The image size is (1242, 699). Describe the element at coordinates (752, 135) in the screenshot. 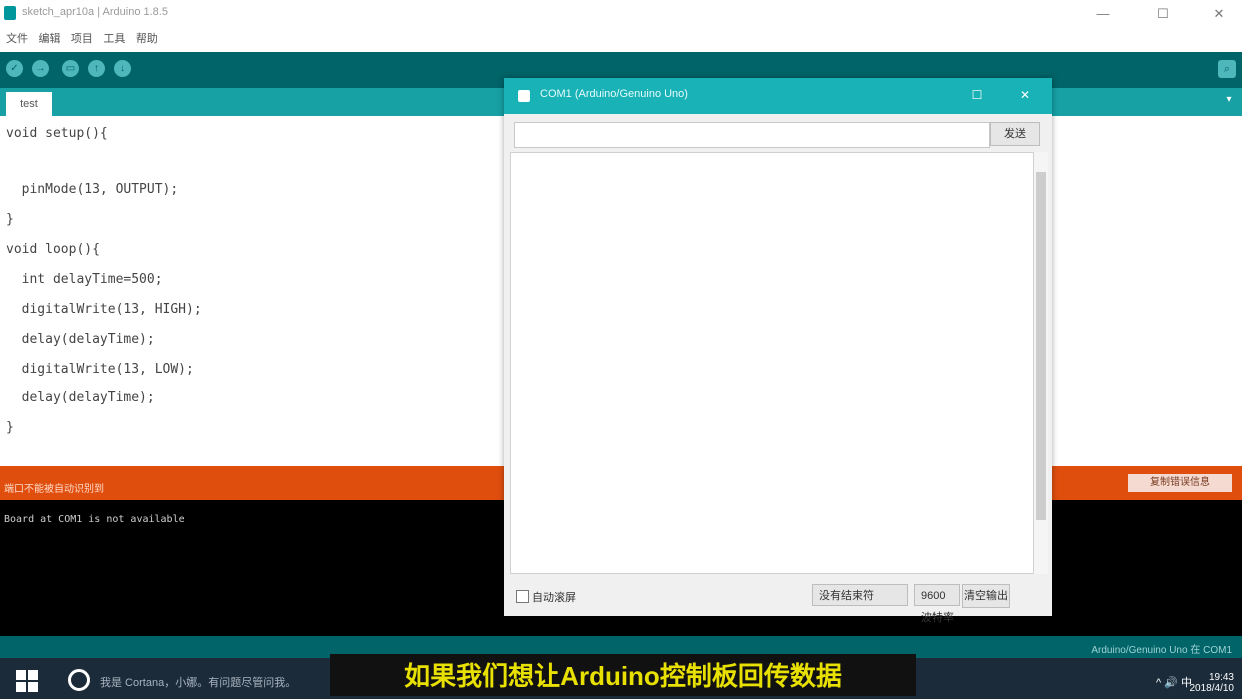

I see `serial-send-input` at that location.